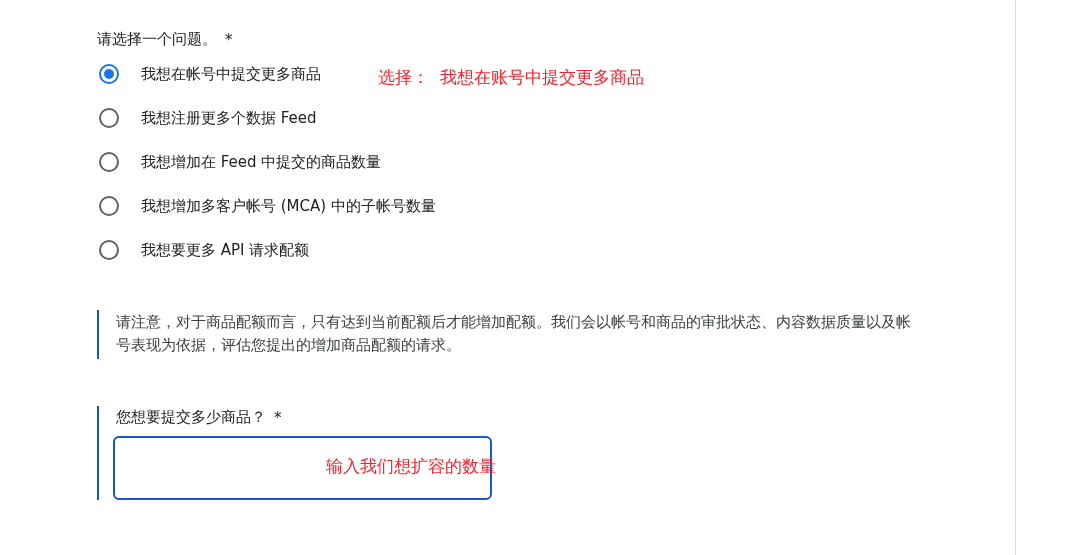  I want to click on quantity-label: 您想要提交多少商品？, so click(191, 417).